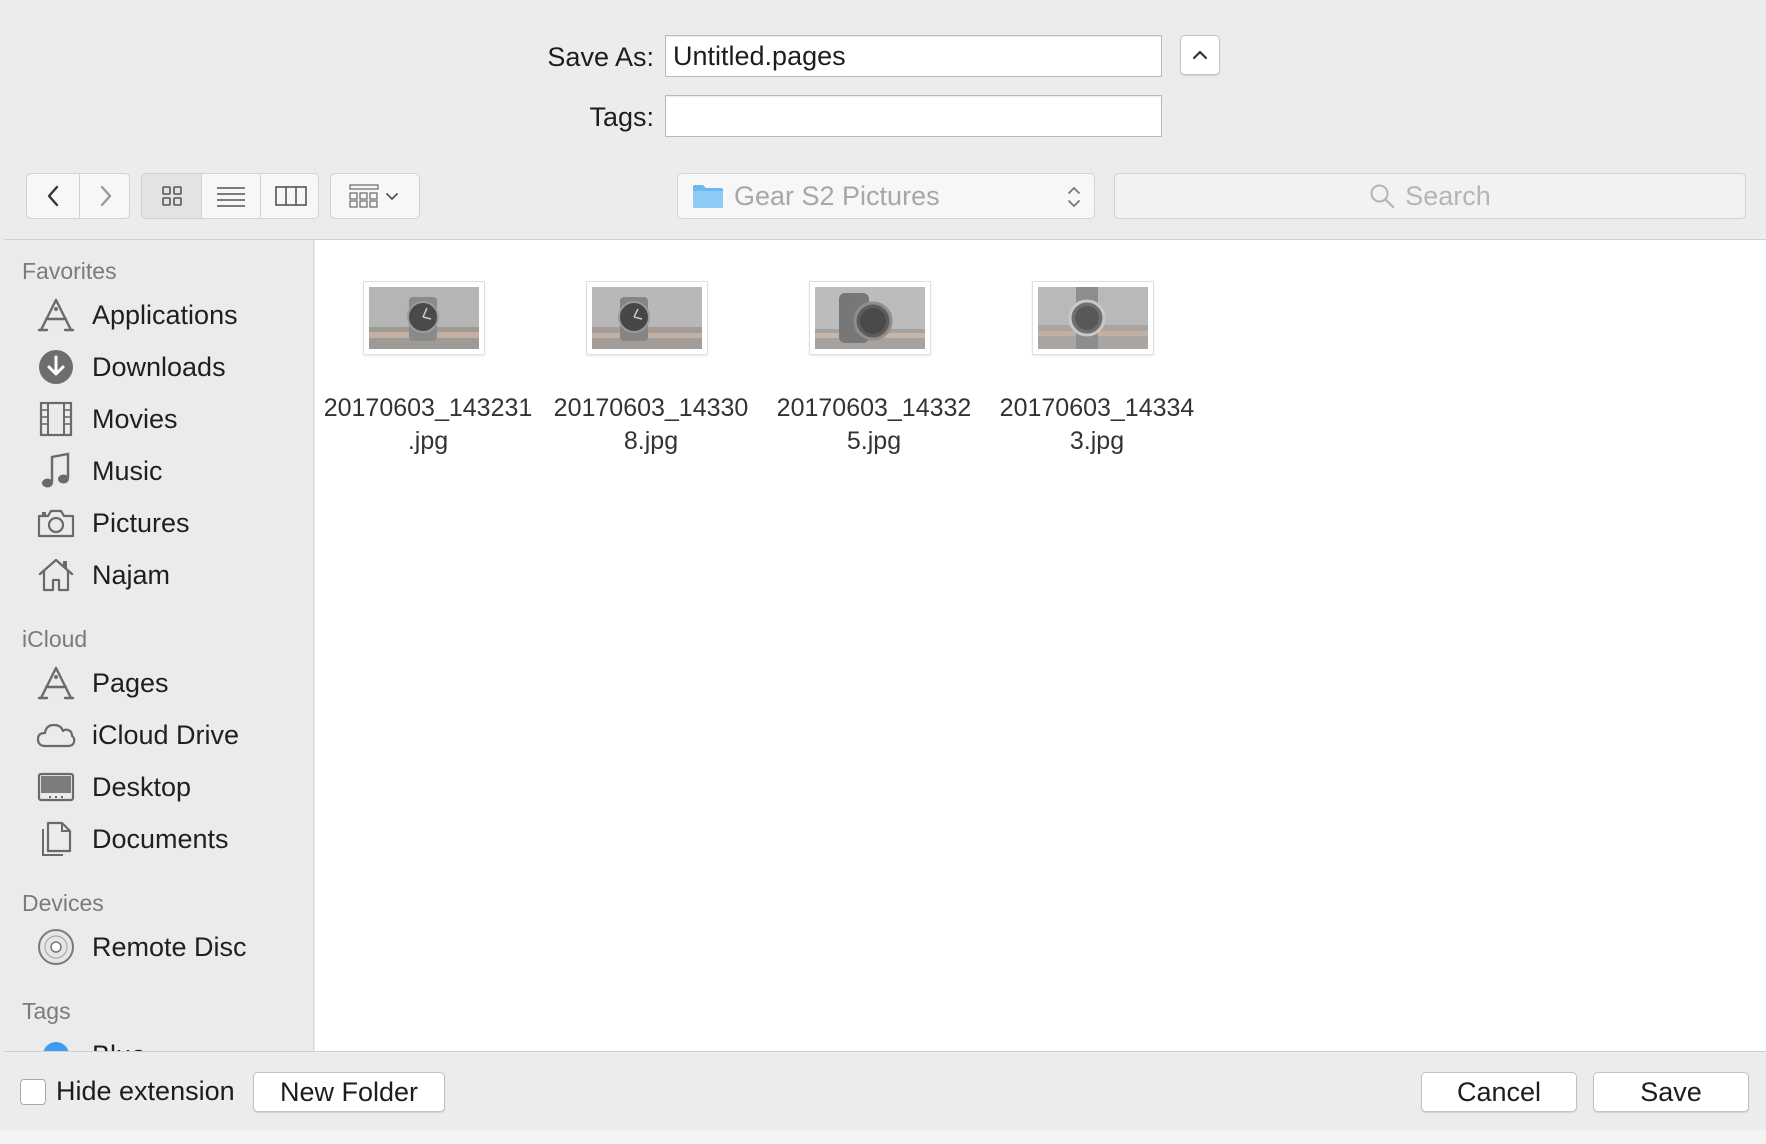 The height and width of the screenshot is (1144, 1766). I want to click on sidebar-item-label: iCloud Drive, so click(166, 734).